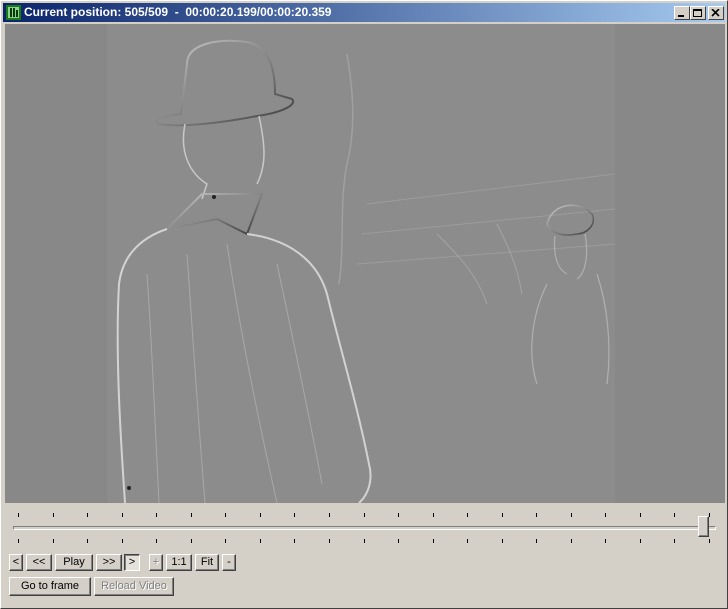 The width and height of the screenshot is (728, 609). I want to click on minimize-button, so click(682, 13).